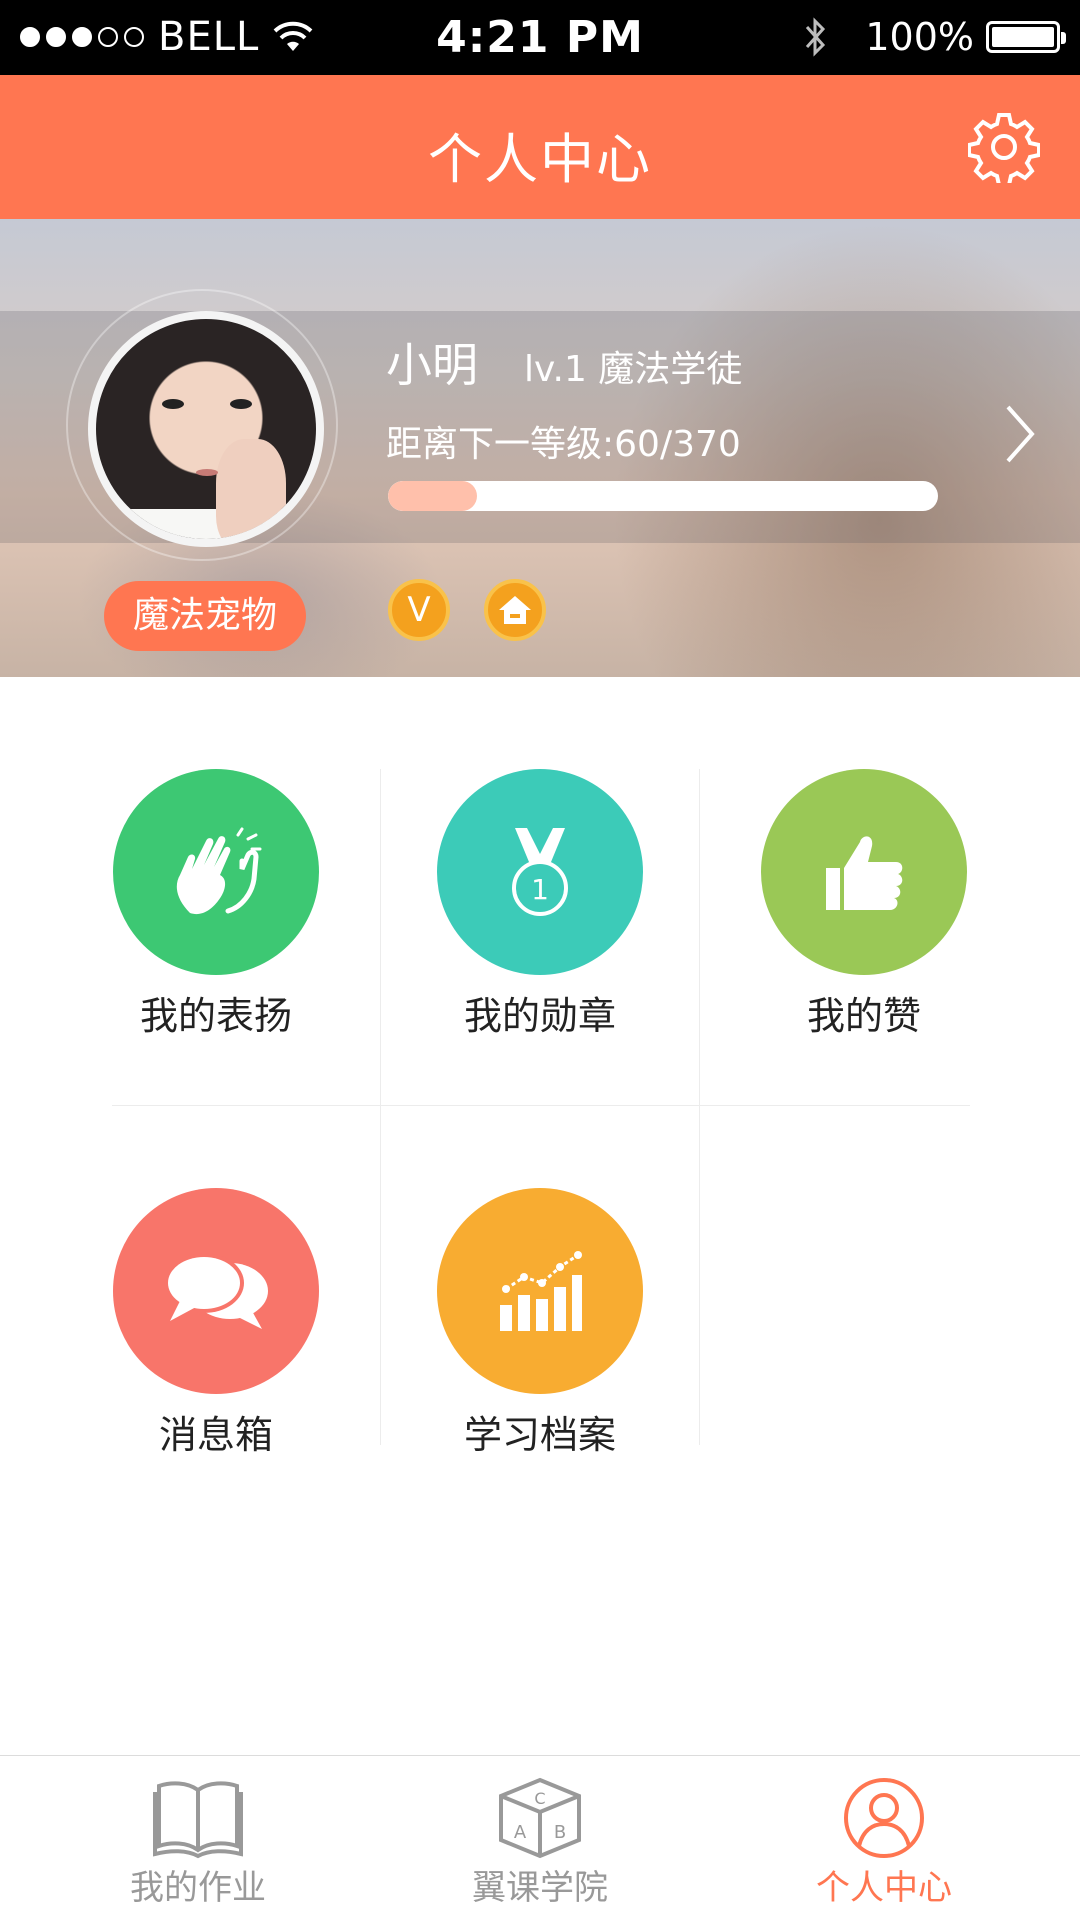 The width and height of the screenshot is (1080, 1920). What do you see at coordinates (198, 1820) in the screenshot?
I see `book-icon` at bounding box center [198, 1820].